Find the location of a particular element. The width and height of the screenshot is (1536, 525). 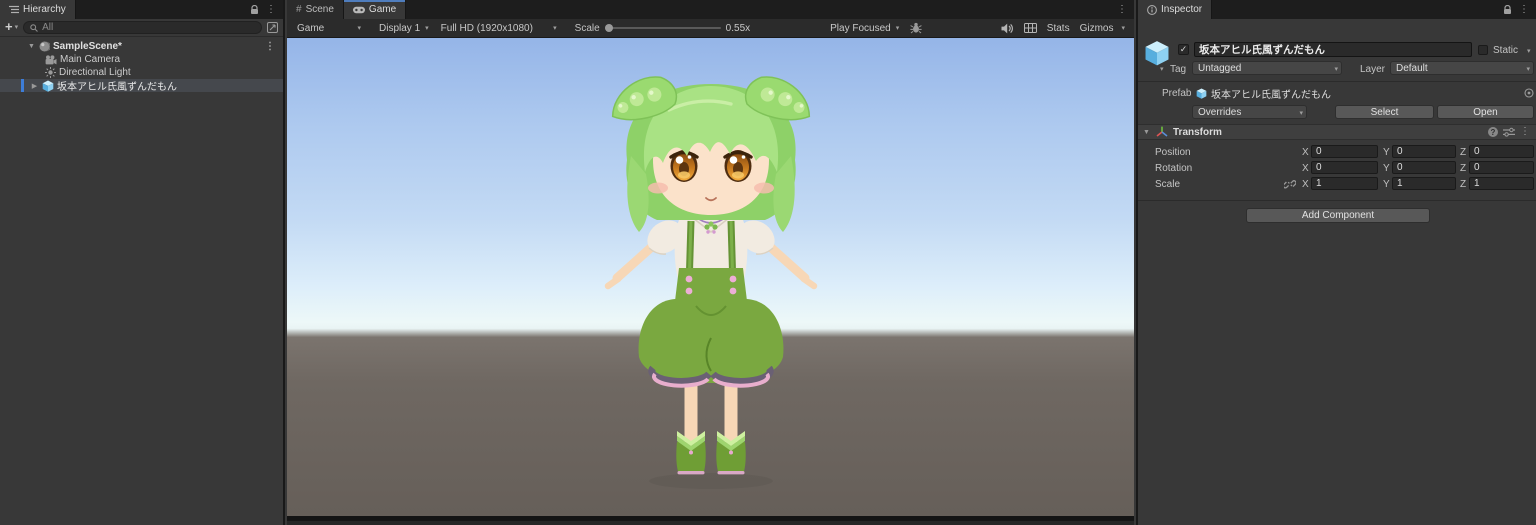

layer-label: Layer is located at coordinates (1373, 69).